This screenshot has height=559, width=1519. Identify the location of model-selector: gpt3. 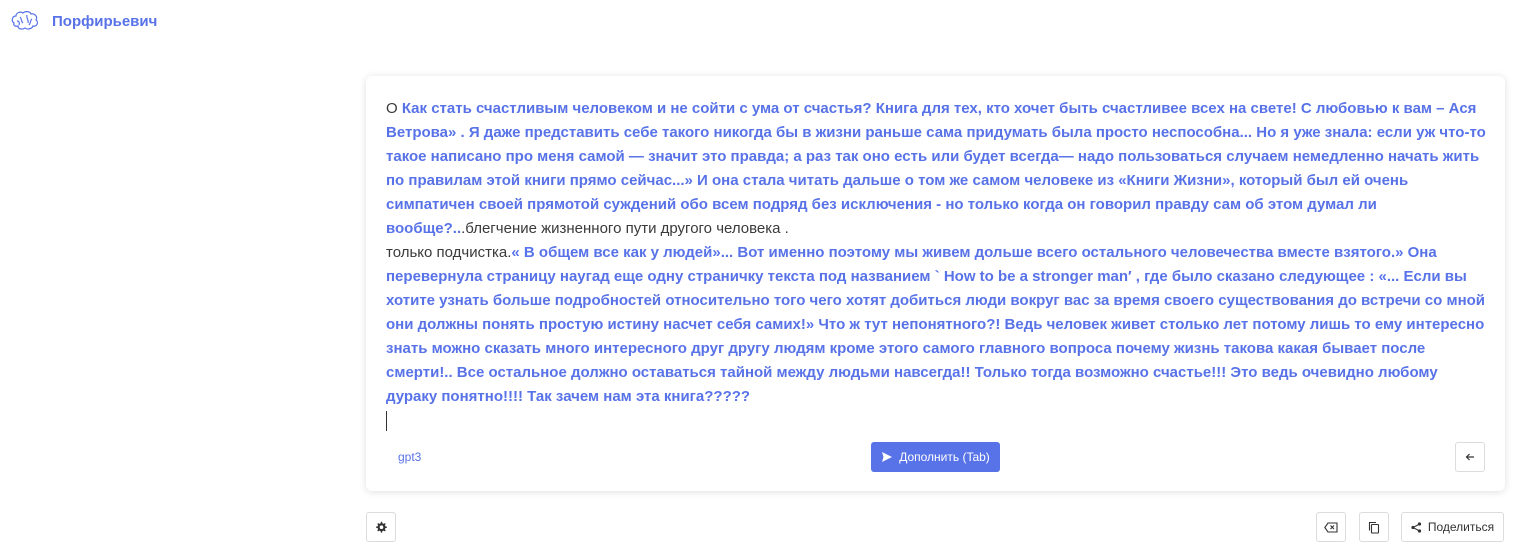
(409, 457).